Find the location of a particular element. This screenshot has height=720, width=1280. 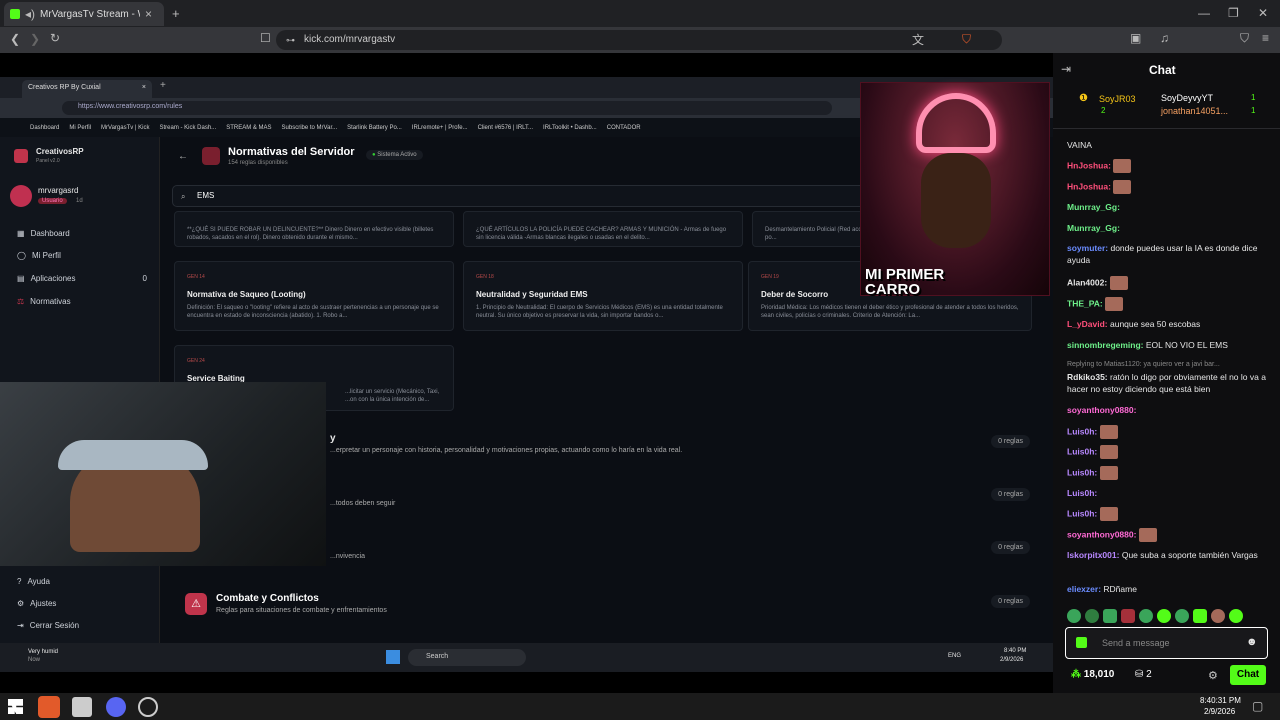

chat-message: Alan4002: is located at coordinates (1171, 283).